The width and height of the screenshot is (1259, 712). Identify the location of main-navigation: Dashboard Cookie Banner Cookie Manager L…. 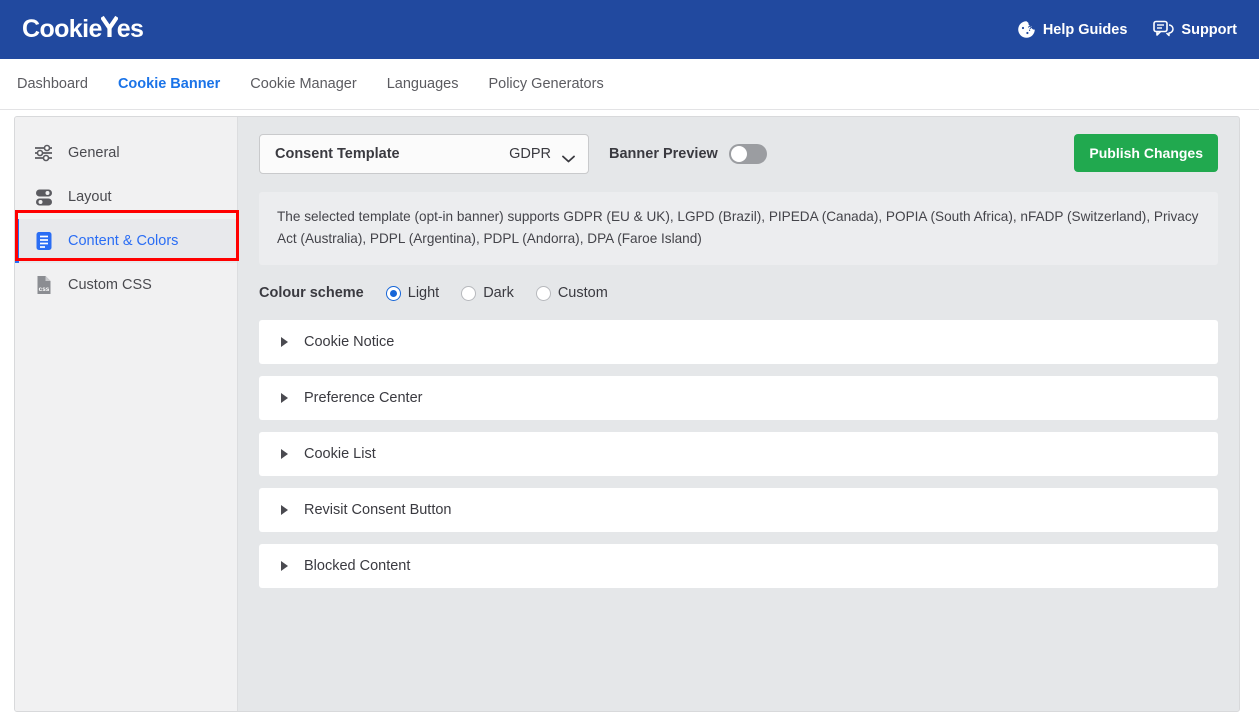
(629, 84).